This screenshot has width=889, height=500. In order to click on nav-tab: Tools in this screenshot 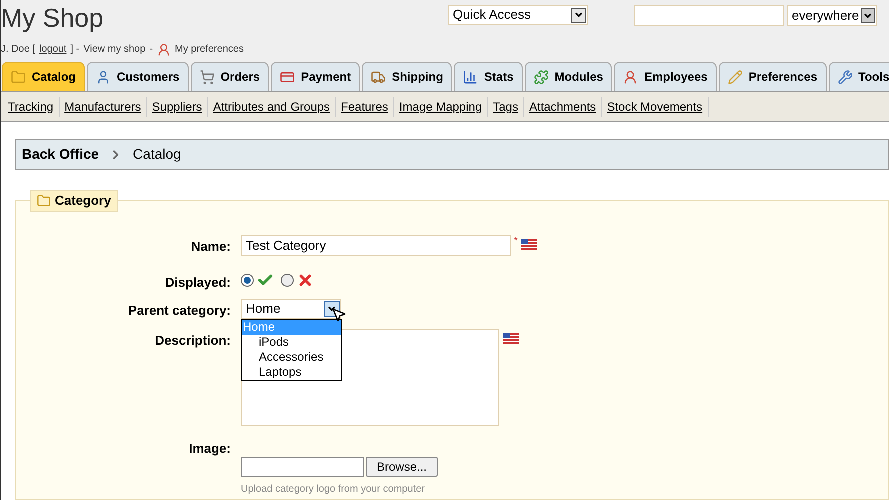, I will do `click(858, 76)`.